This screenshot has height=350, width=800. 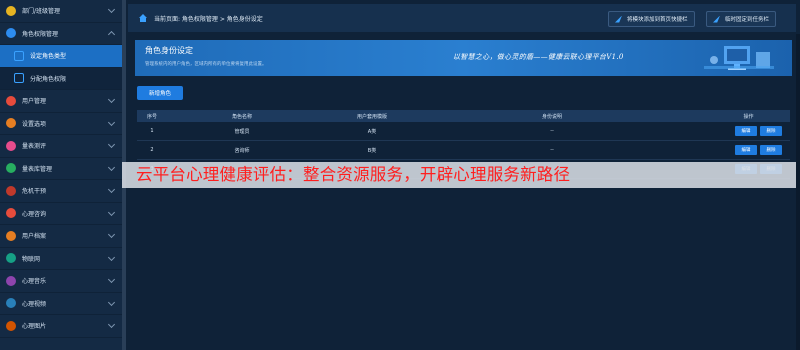 I want to click on row-index: 2, so click(x=152, y=150).